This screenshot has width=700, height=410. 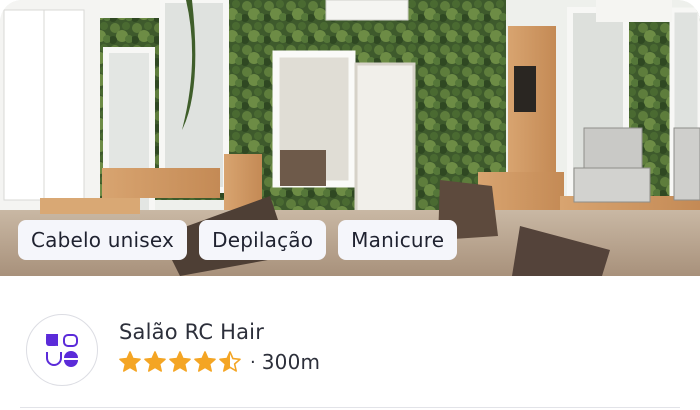 I want to click on star-rating, so click(x=180, y=362).